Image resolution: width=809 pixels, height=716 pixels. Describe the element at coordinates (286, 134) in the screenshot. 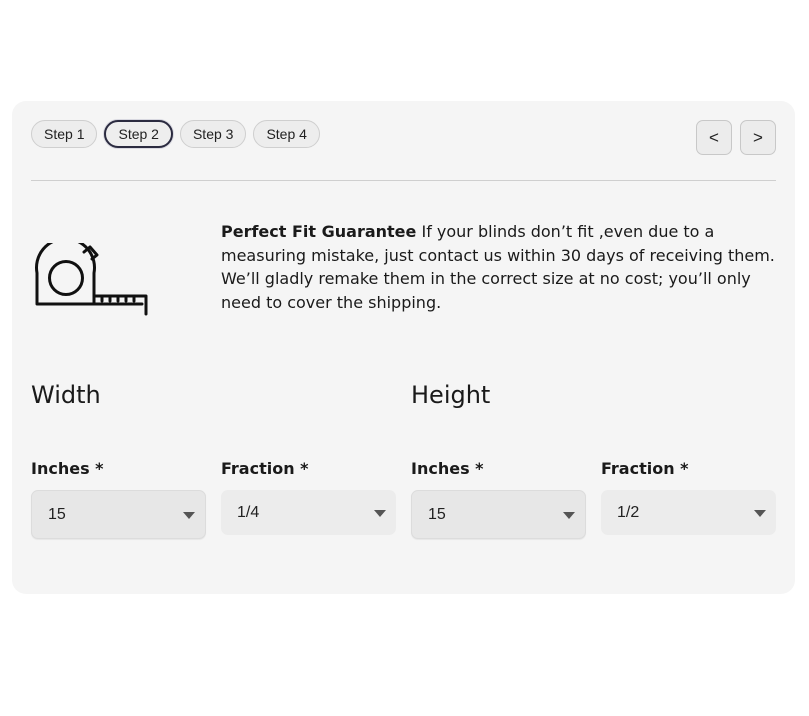

I see `step-4-tab: Step 4` at that location.